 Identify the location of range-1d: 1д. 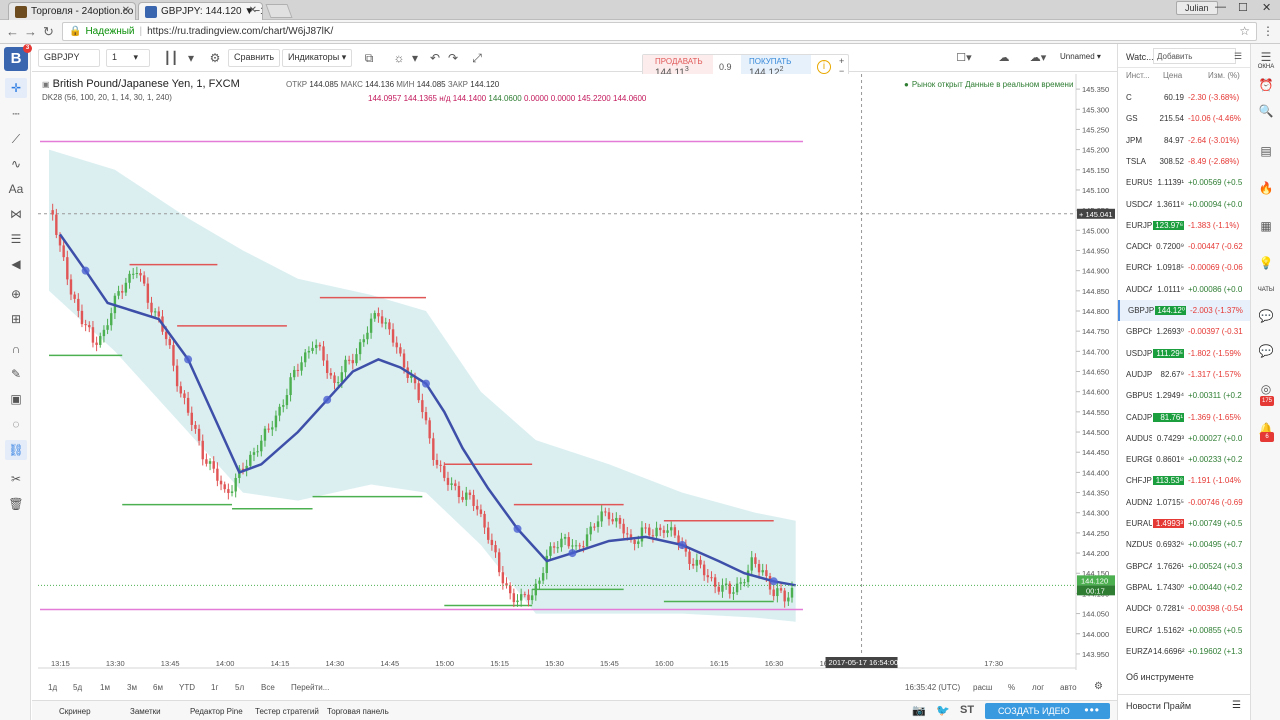
(52, 687).